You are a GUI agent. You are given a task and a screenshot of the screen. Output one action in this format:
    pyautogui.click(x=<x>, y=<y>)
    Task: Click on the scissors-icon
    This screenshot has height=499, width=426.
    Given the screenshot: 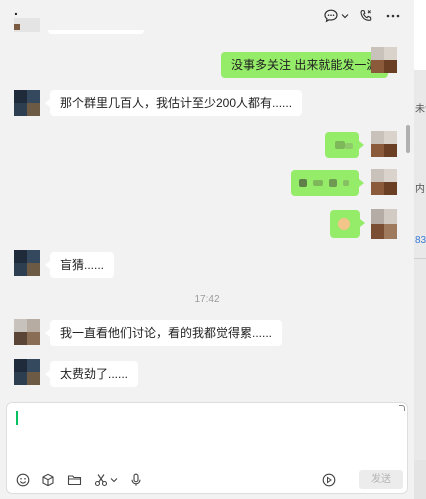 What is the action you would take?
    pyautogui.click(x=101, y=480)
    